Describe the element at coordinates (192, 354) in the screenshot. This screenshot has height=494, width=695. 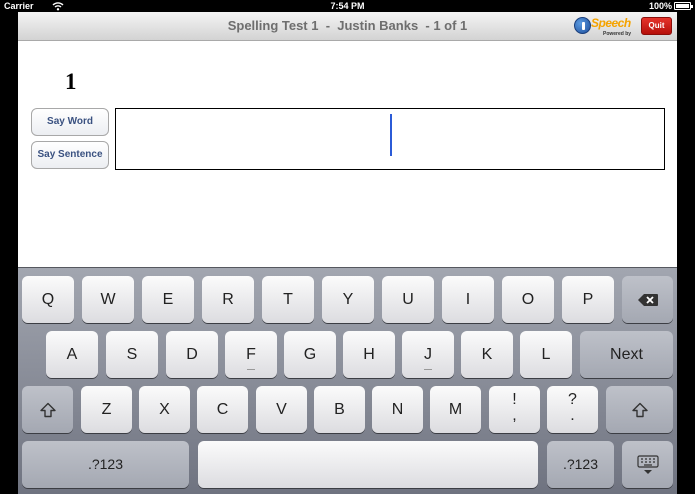
I see `key-d: D` at that location.